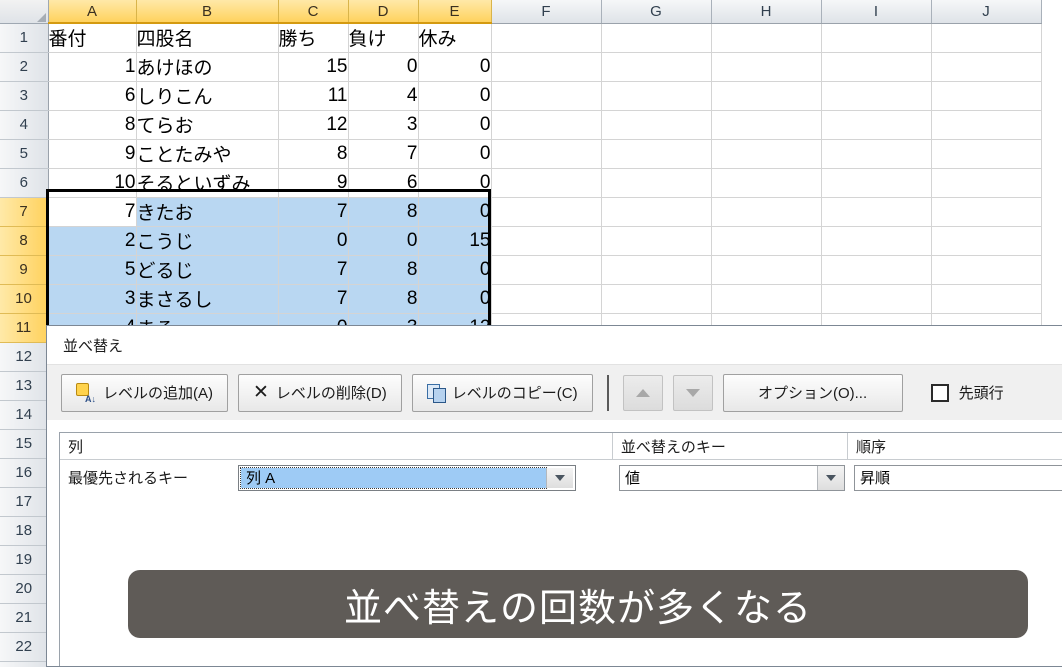  Describe the element at coordinates (455, 38) in the screenshot. I see `cell-e1: 休み` at that location.